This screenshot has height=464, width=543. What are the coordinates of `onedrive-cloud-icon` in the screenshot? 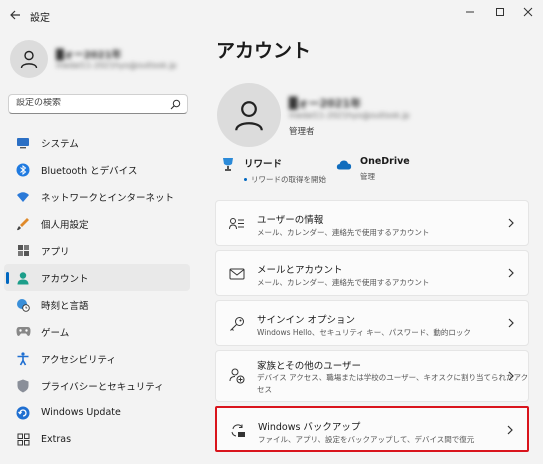 It's located at (344, 165).